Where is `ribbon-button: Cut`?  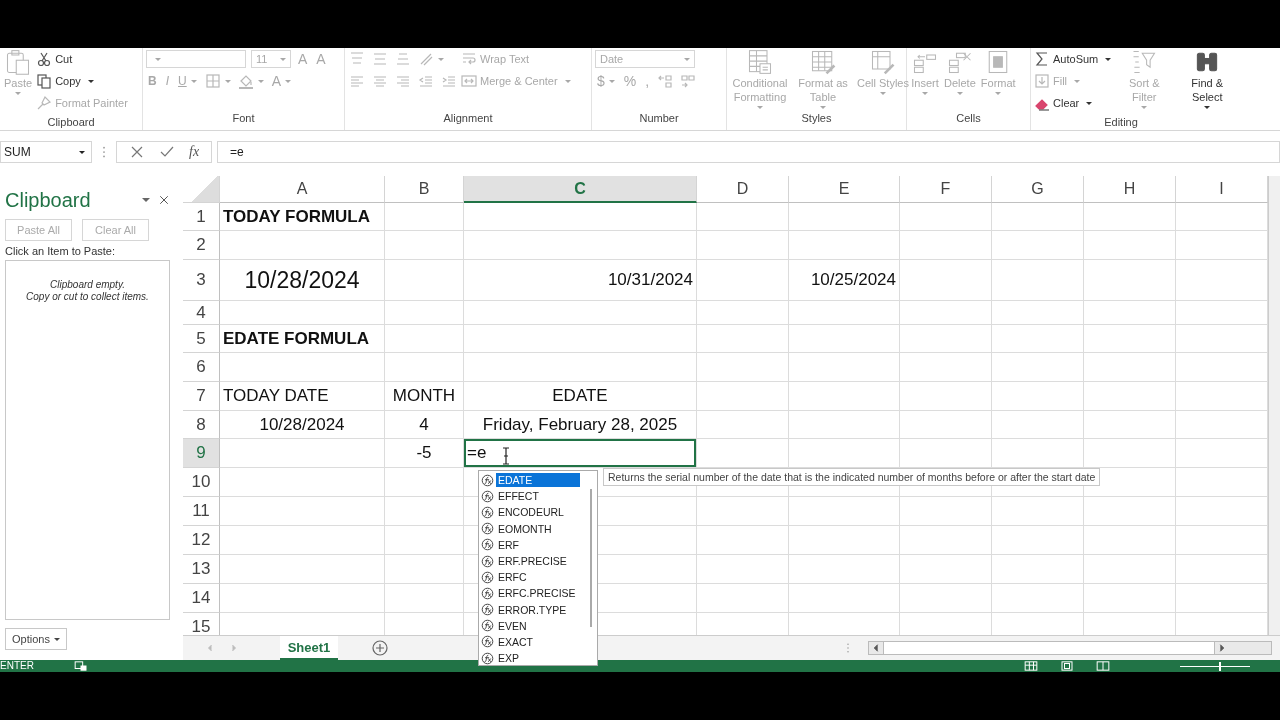 ribbon-button: Cut is located at coordinates (54, 59).